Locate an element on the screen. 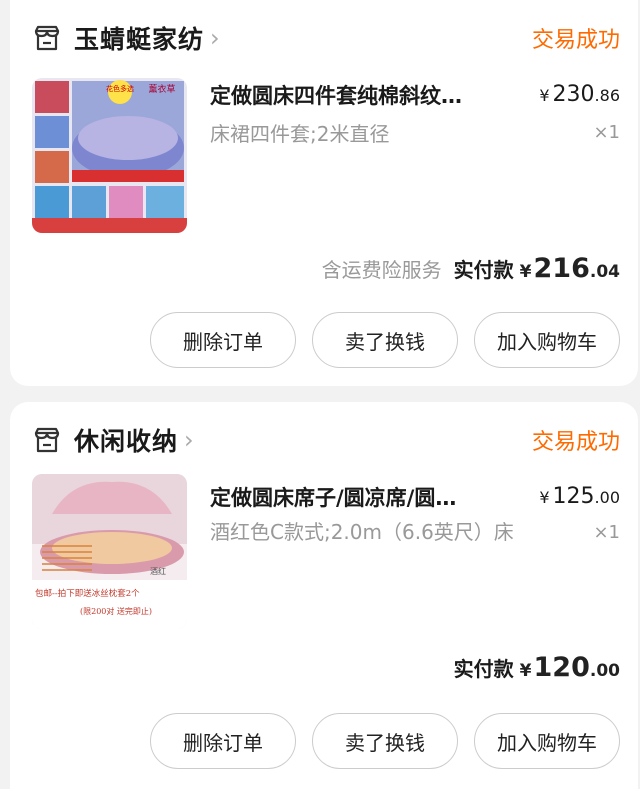 This screenshot has height=789, width=640. shipping-insurance-note: 含运费险服务 is located at coordinates (381, 270).